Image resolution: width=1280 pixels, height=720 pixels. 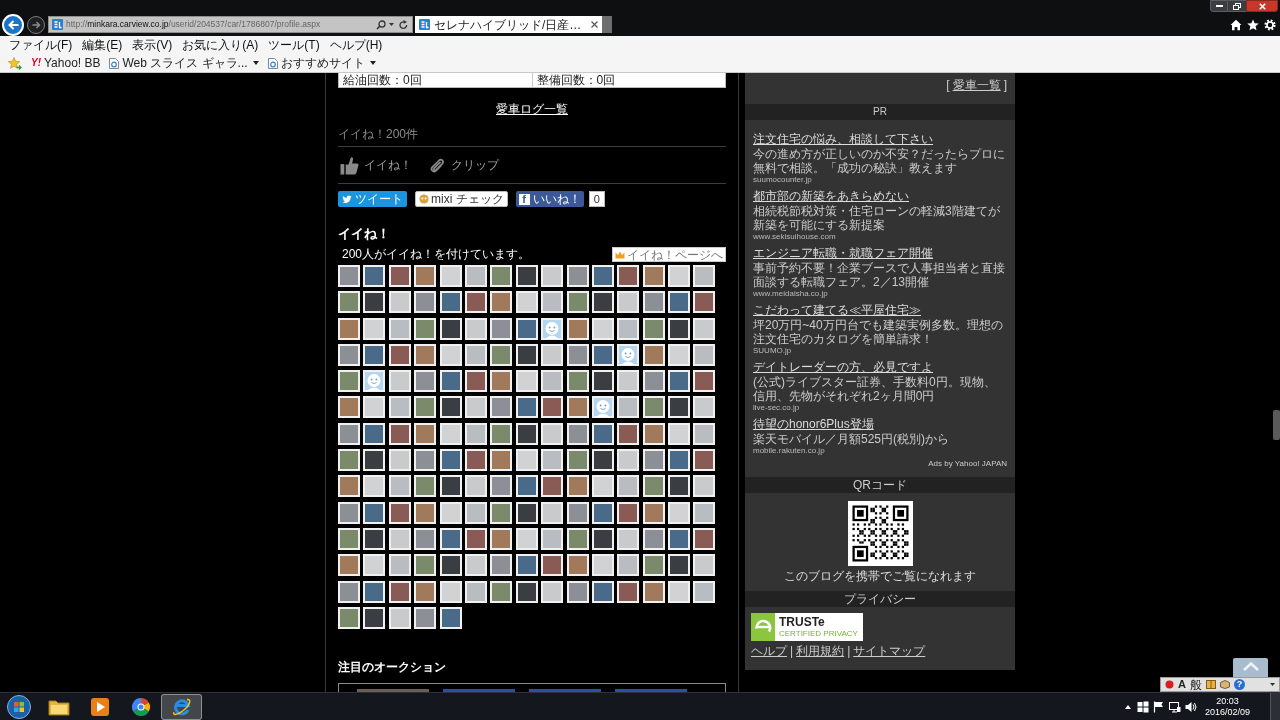 What do you see at coordinates (13, 24) in the screenshot?
I see `back-button` at bounding box center [13, 24].